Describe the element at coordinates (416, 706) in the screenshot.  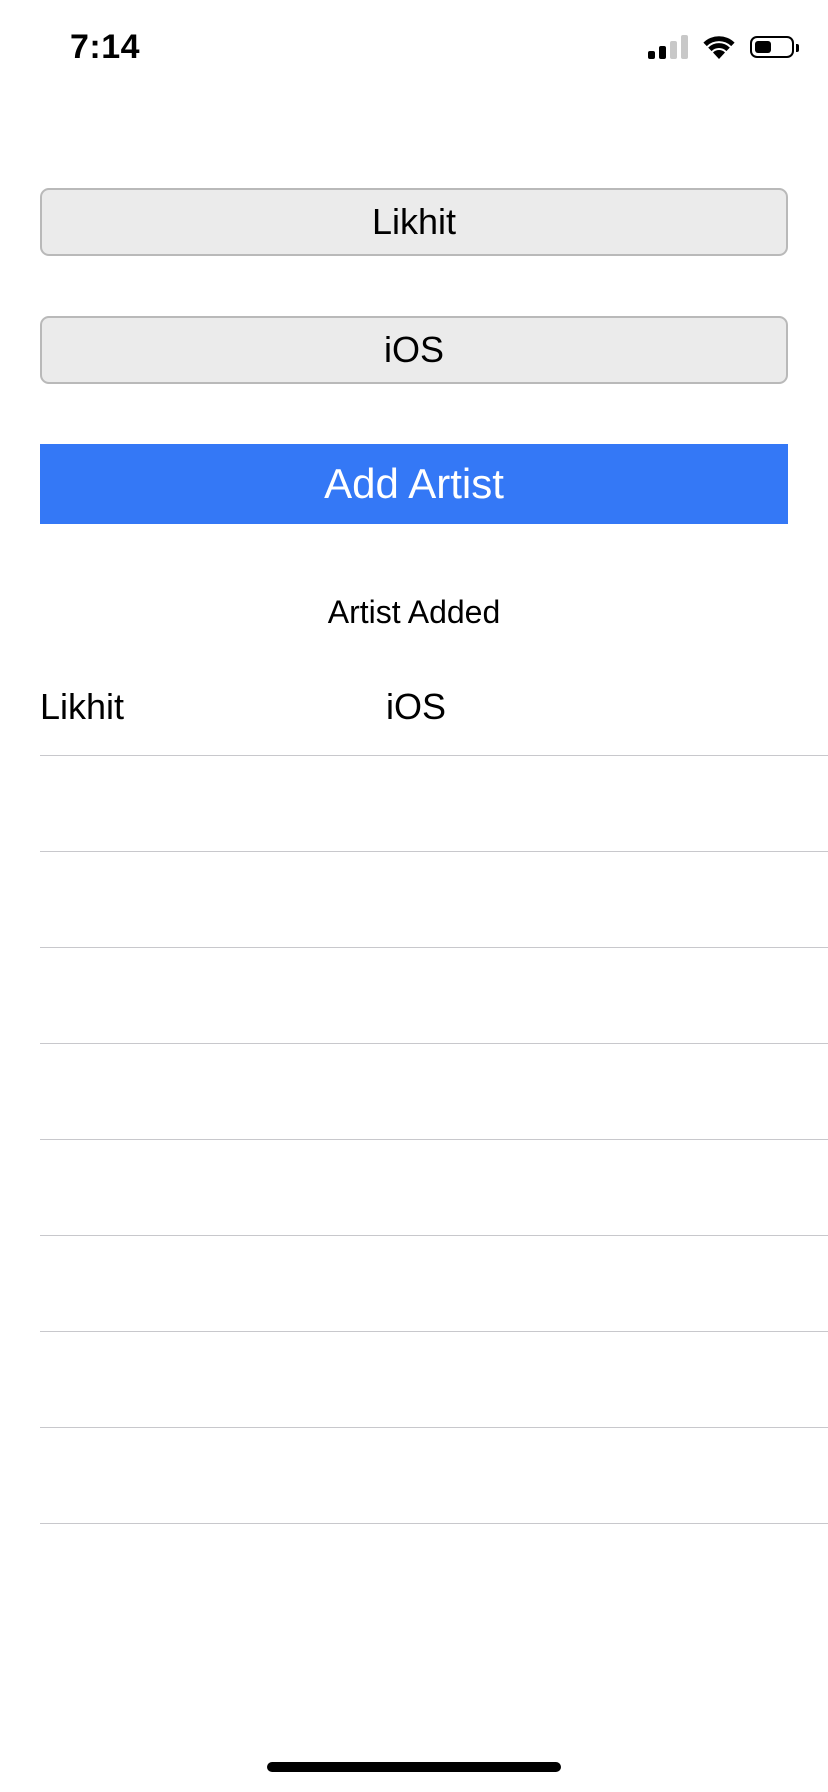
I see `artist-genre-cell: iOS` at that location.